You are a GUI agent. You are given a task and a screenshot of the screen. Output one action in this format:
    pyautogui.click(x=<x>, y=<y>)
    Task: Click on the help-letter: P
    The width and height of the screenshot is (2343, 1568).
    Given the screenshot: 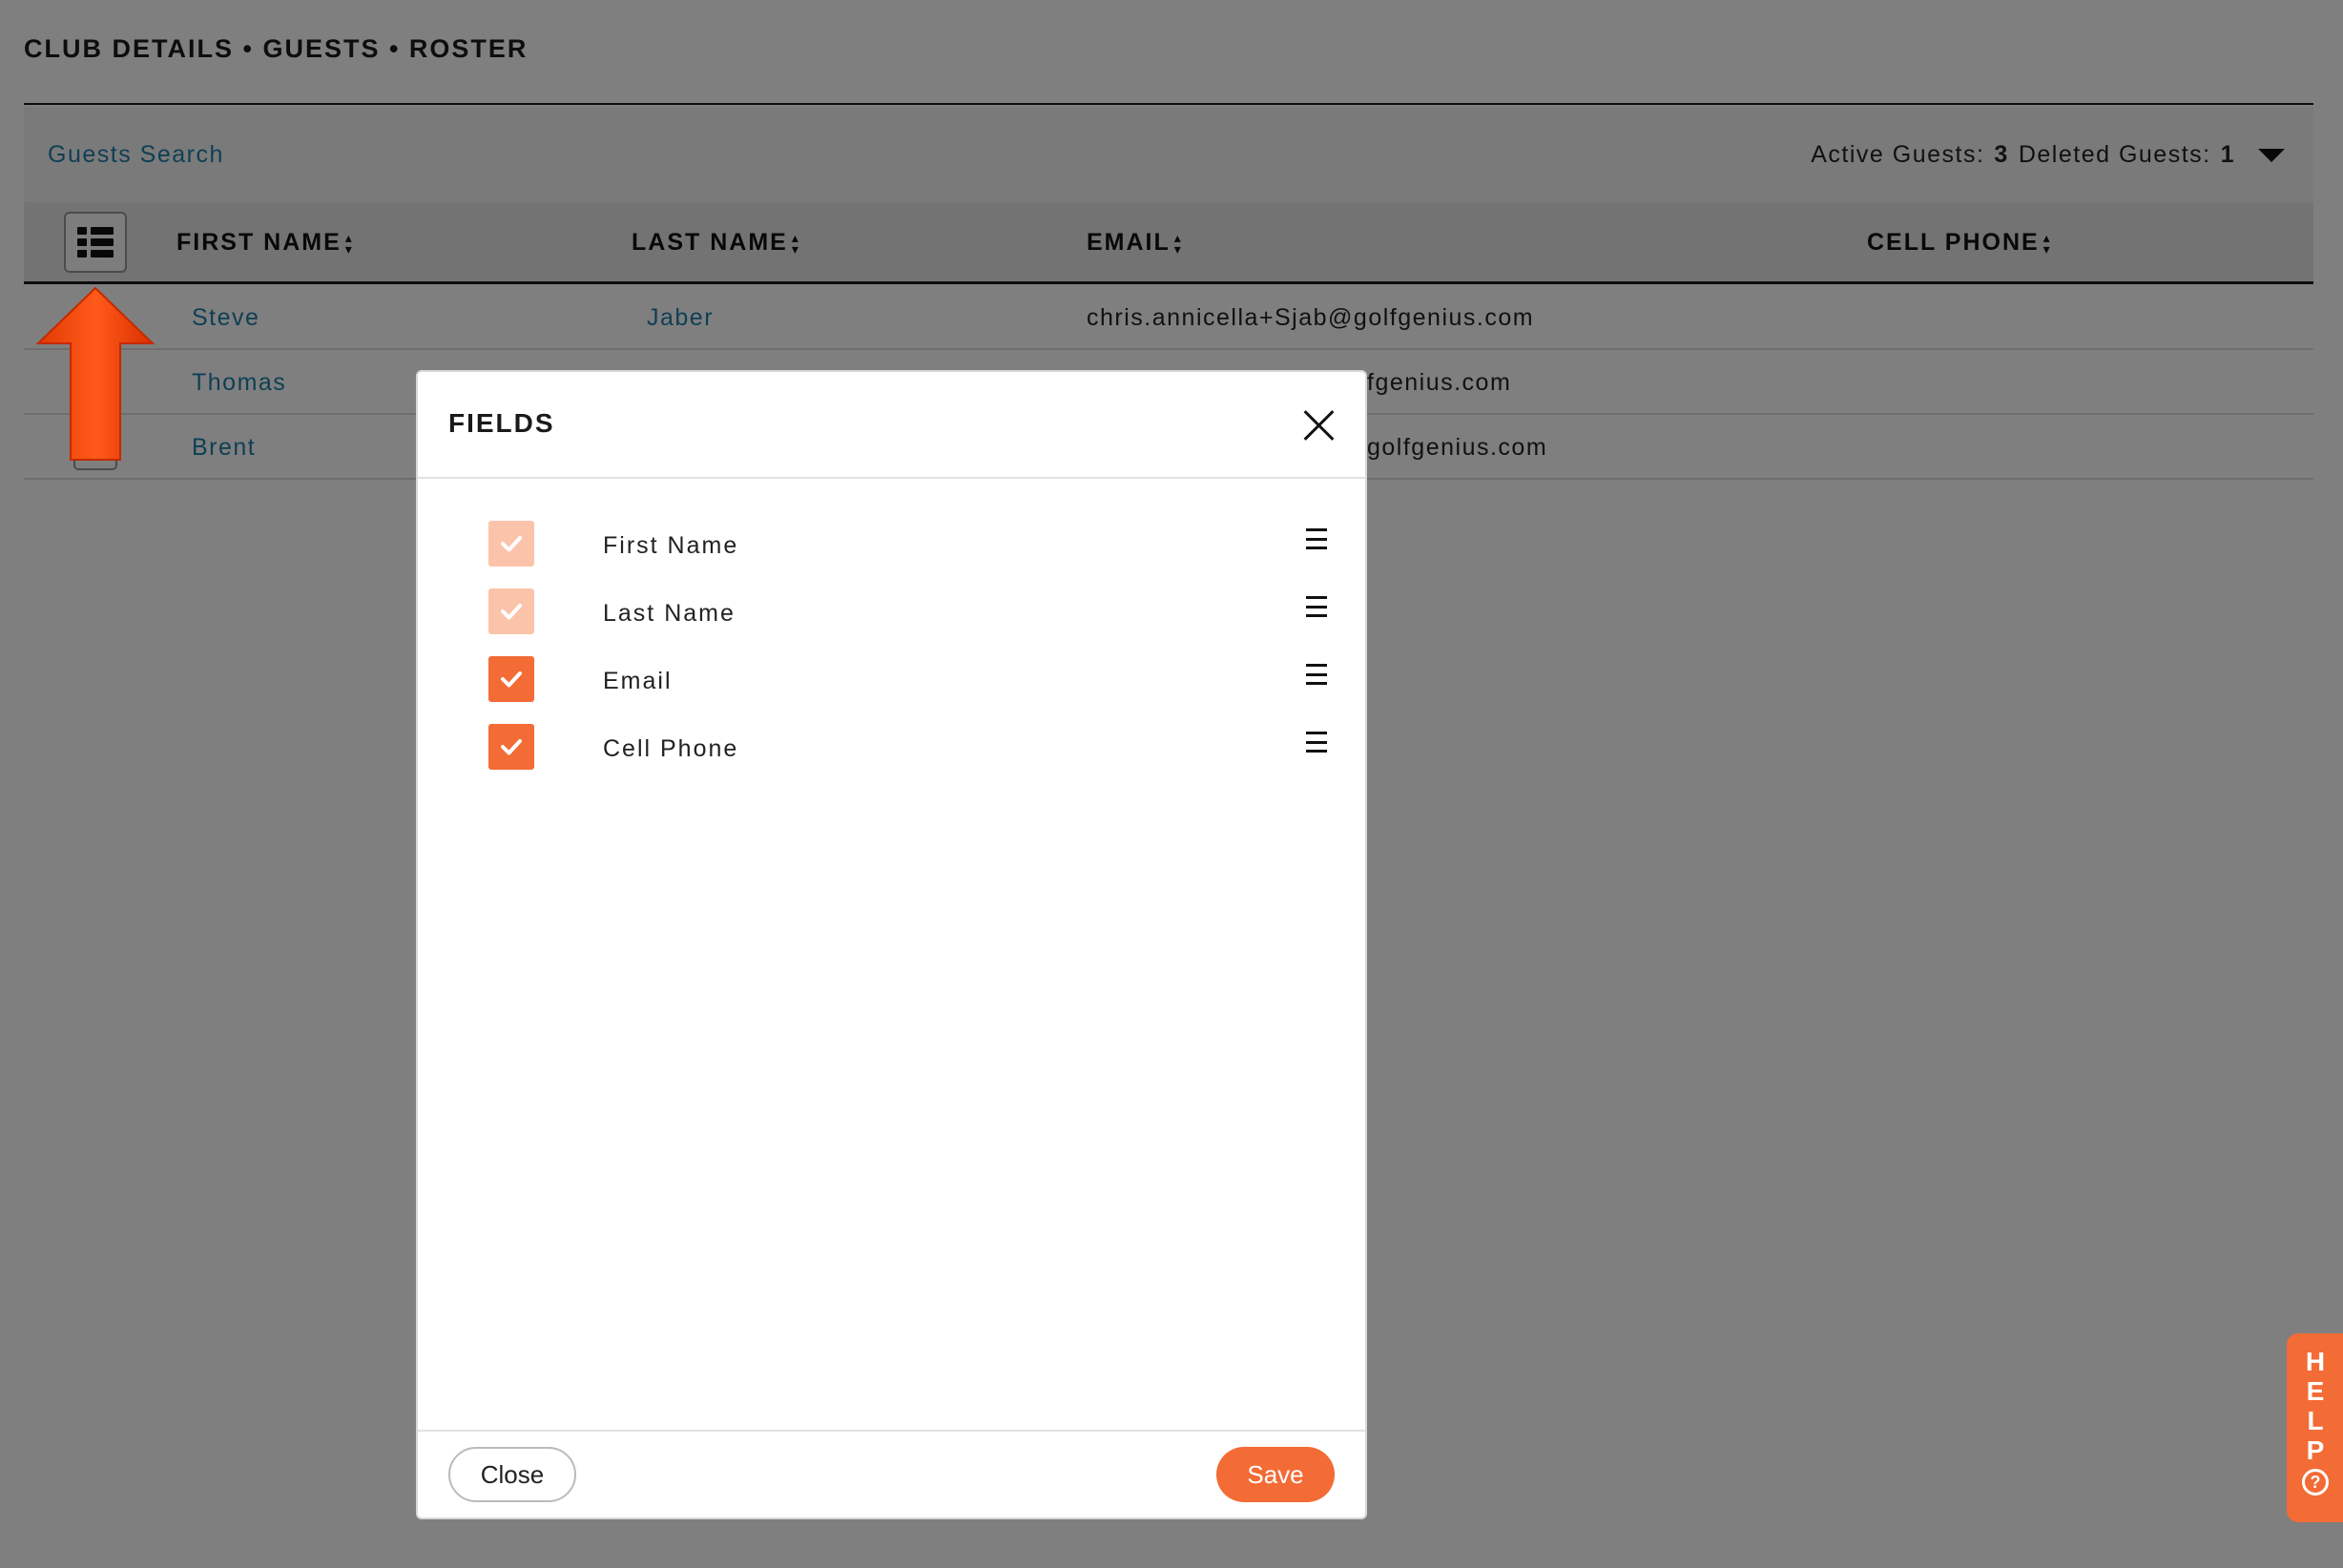 What is the action you would take?
    pyautogui.click(x=2315, y=1450)
    